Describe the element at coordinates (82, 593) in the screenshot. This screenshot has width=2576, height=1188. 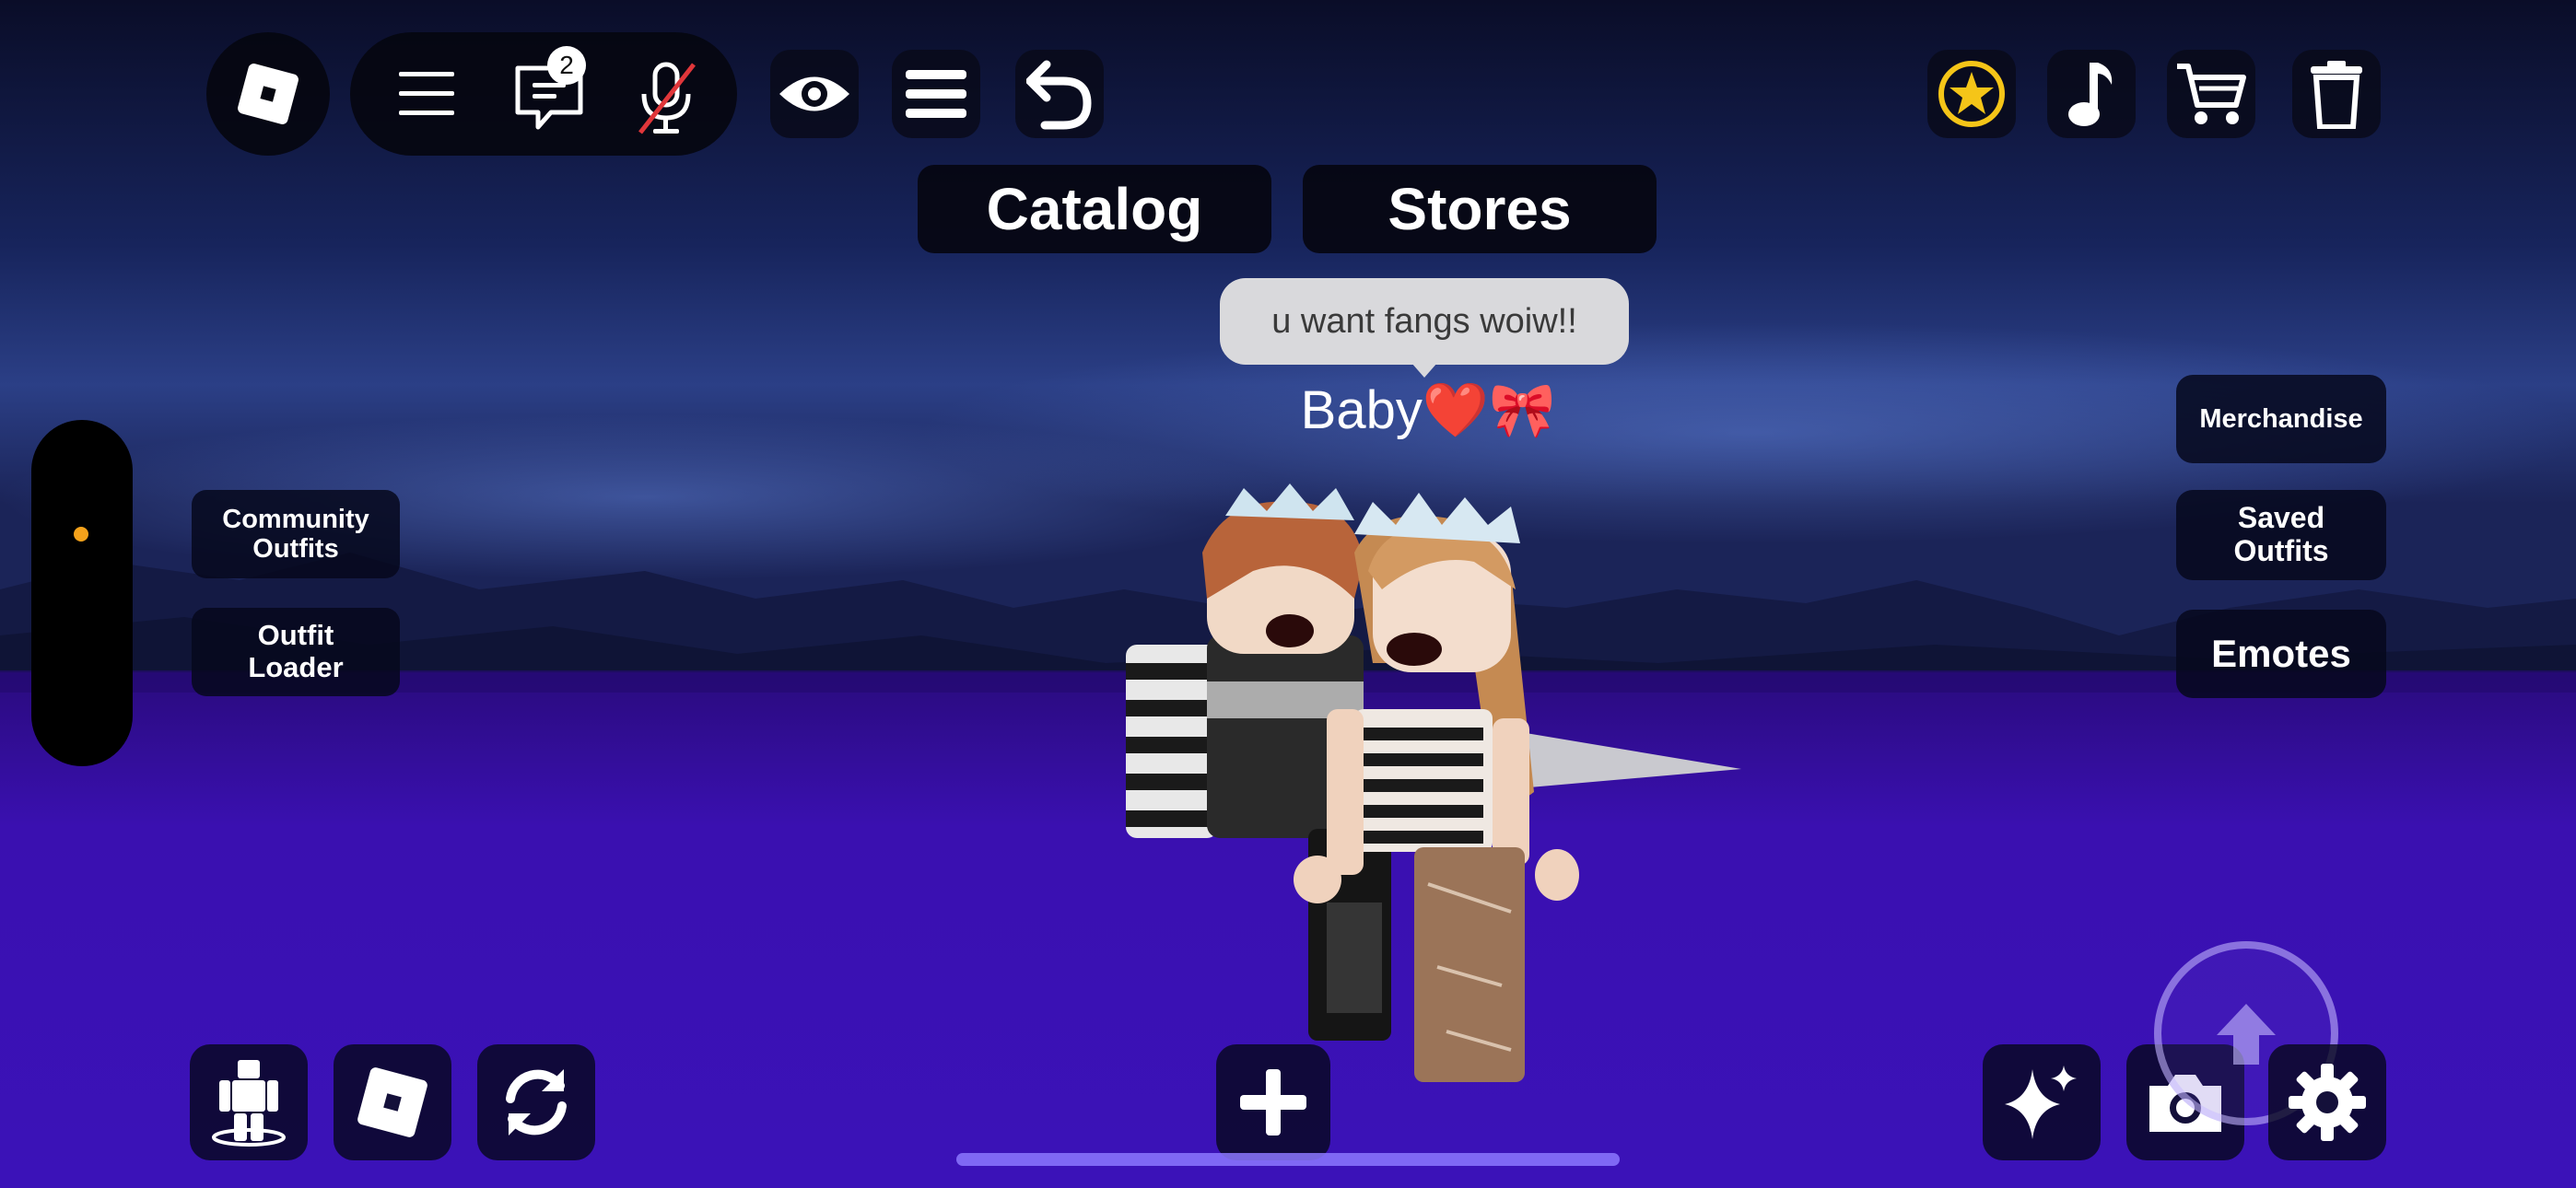
I see `left-slider-track` at that location.